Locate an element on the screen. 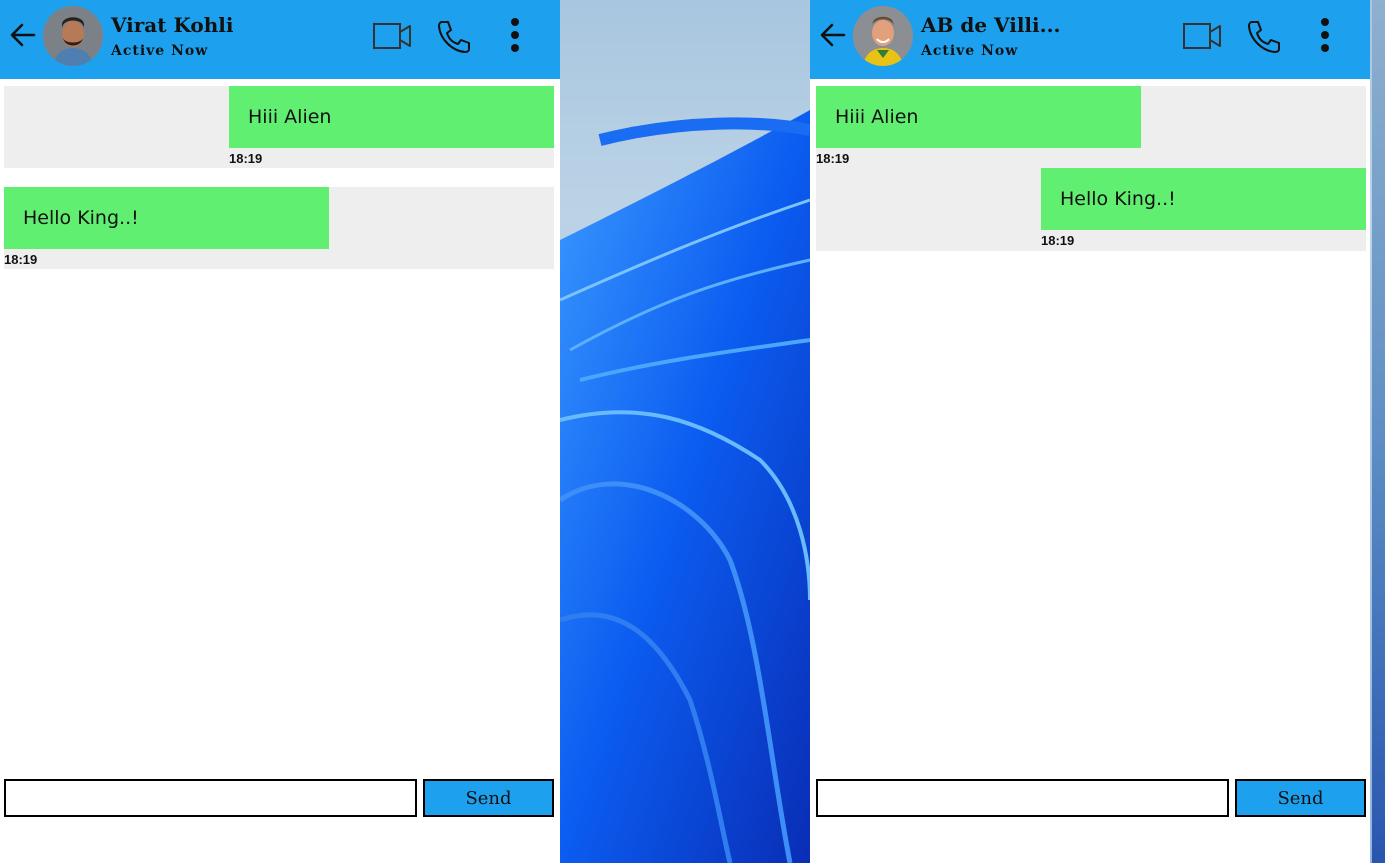 The height and width of the screenshot is (863, 1385). message-row: Hiii Alien 18:19 Hello King..! 18:19 is located at coordinates (1091, 168).